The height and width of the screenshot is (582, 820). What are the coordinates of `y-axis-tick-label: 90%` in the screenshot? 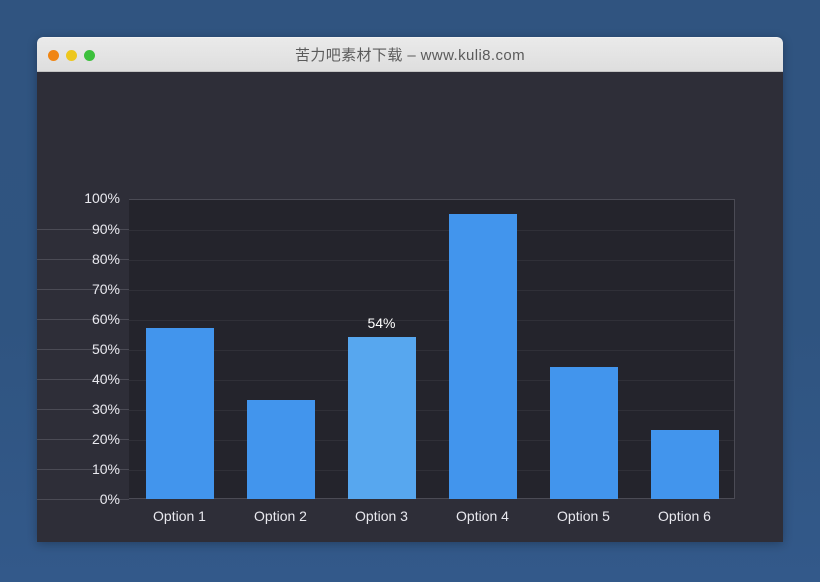 It's located at (105, 229).